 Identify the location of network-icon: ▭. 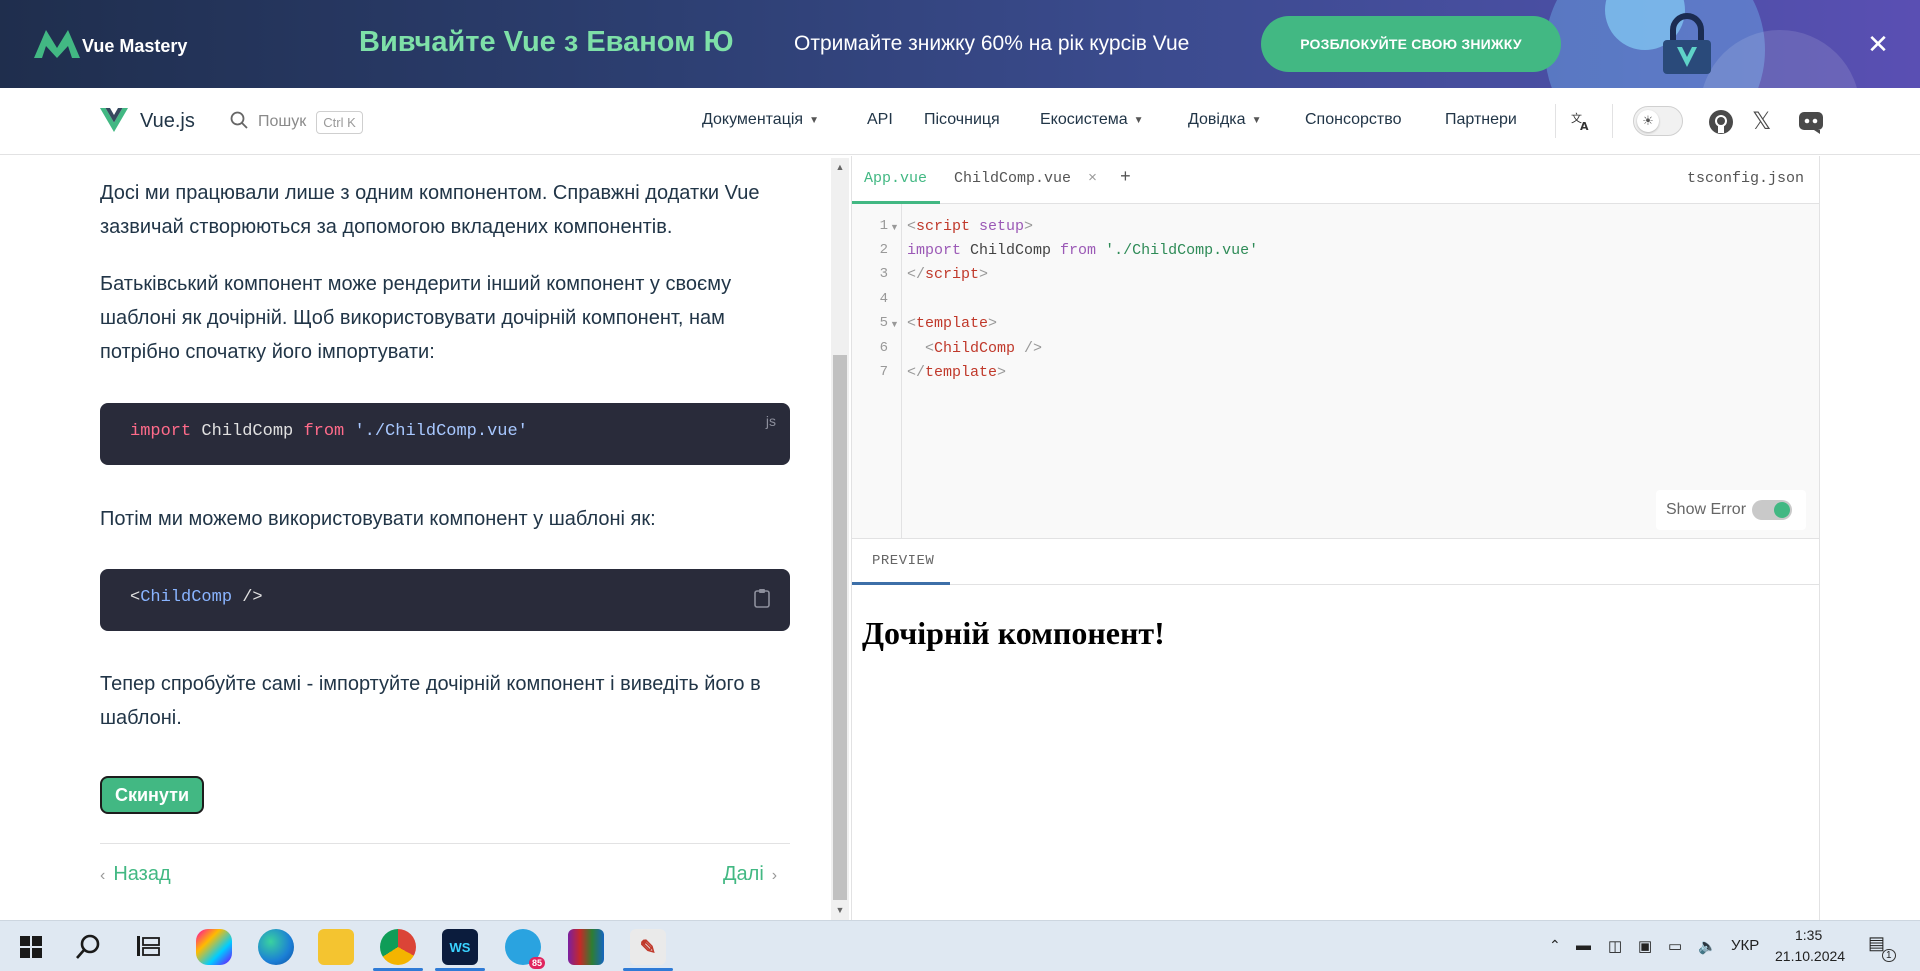
(1675, 946).